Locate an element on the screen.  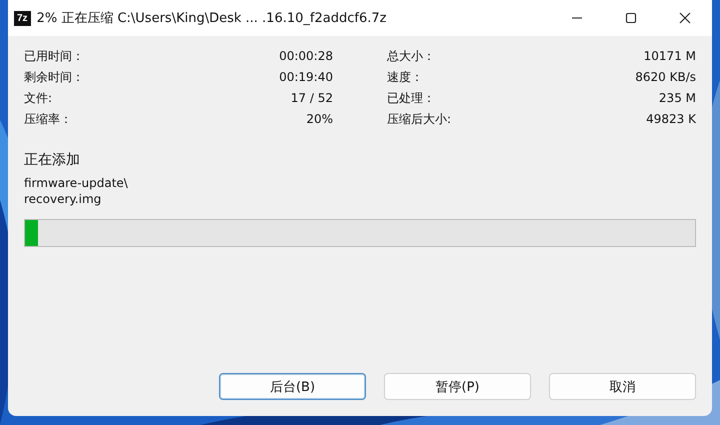
stat-label: 已处理： is located at coordinates (411, 98).